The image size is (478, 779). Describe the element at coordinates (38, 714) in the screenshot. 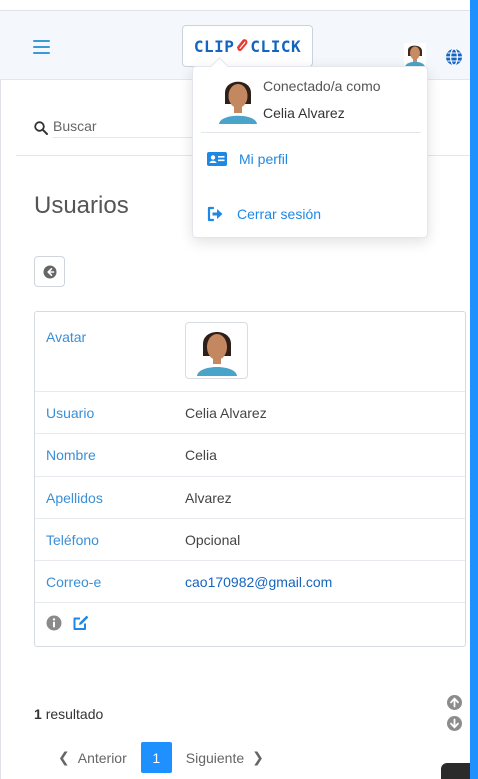

I see `result-number: 1` at that location.